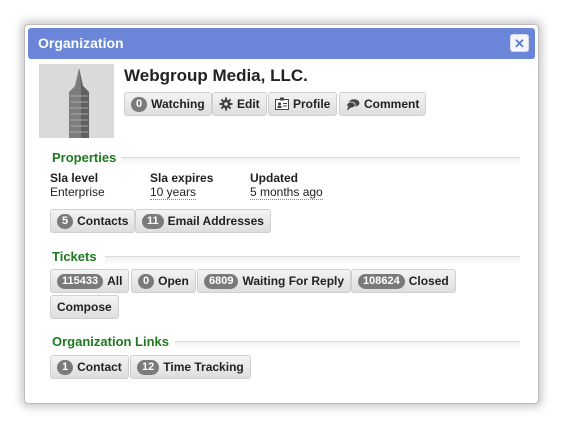  Describe the element at coordinates (221, 281) in the screenshot. I see `tickets-waiting-count-badge: 6809` at that location.